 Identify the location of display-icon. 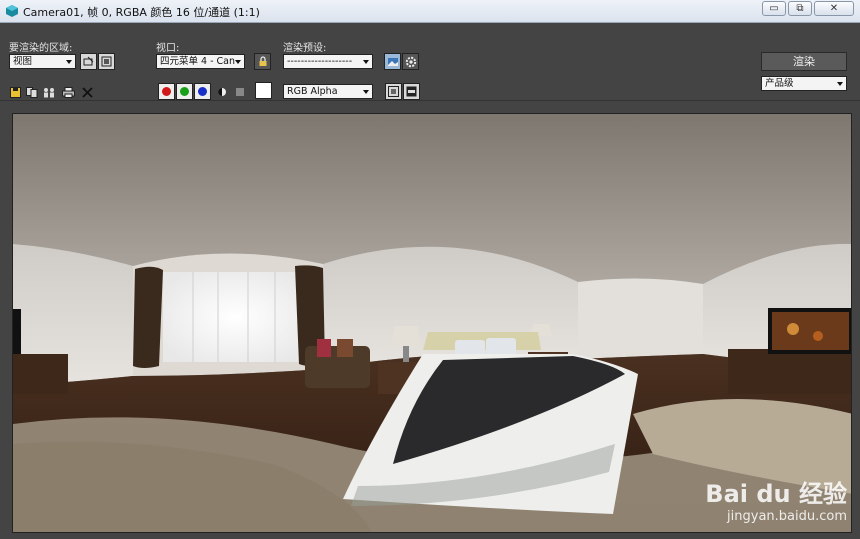
(393, 91).